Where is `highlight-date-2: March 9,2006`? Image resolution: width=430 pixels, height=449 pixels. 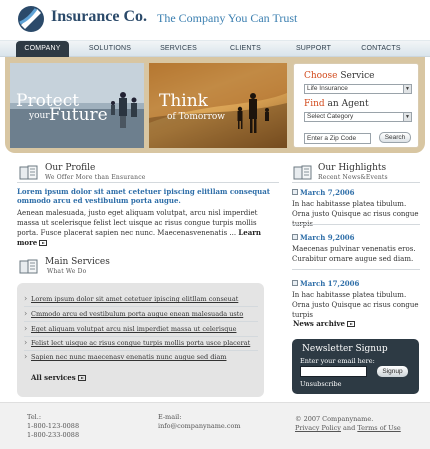
highlight-date-2: March 9,2006 is located at coordinates (327, 237).